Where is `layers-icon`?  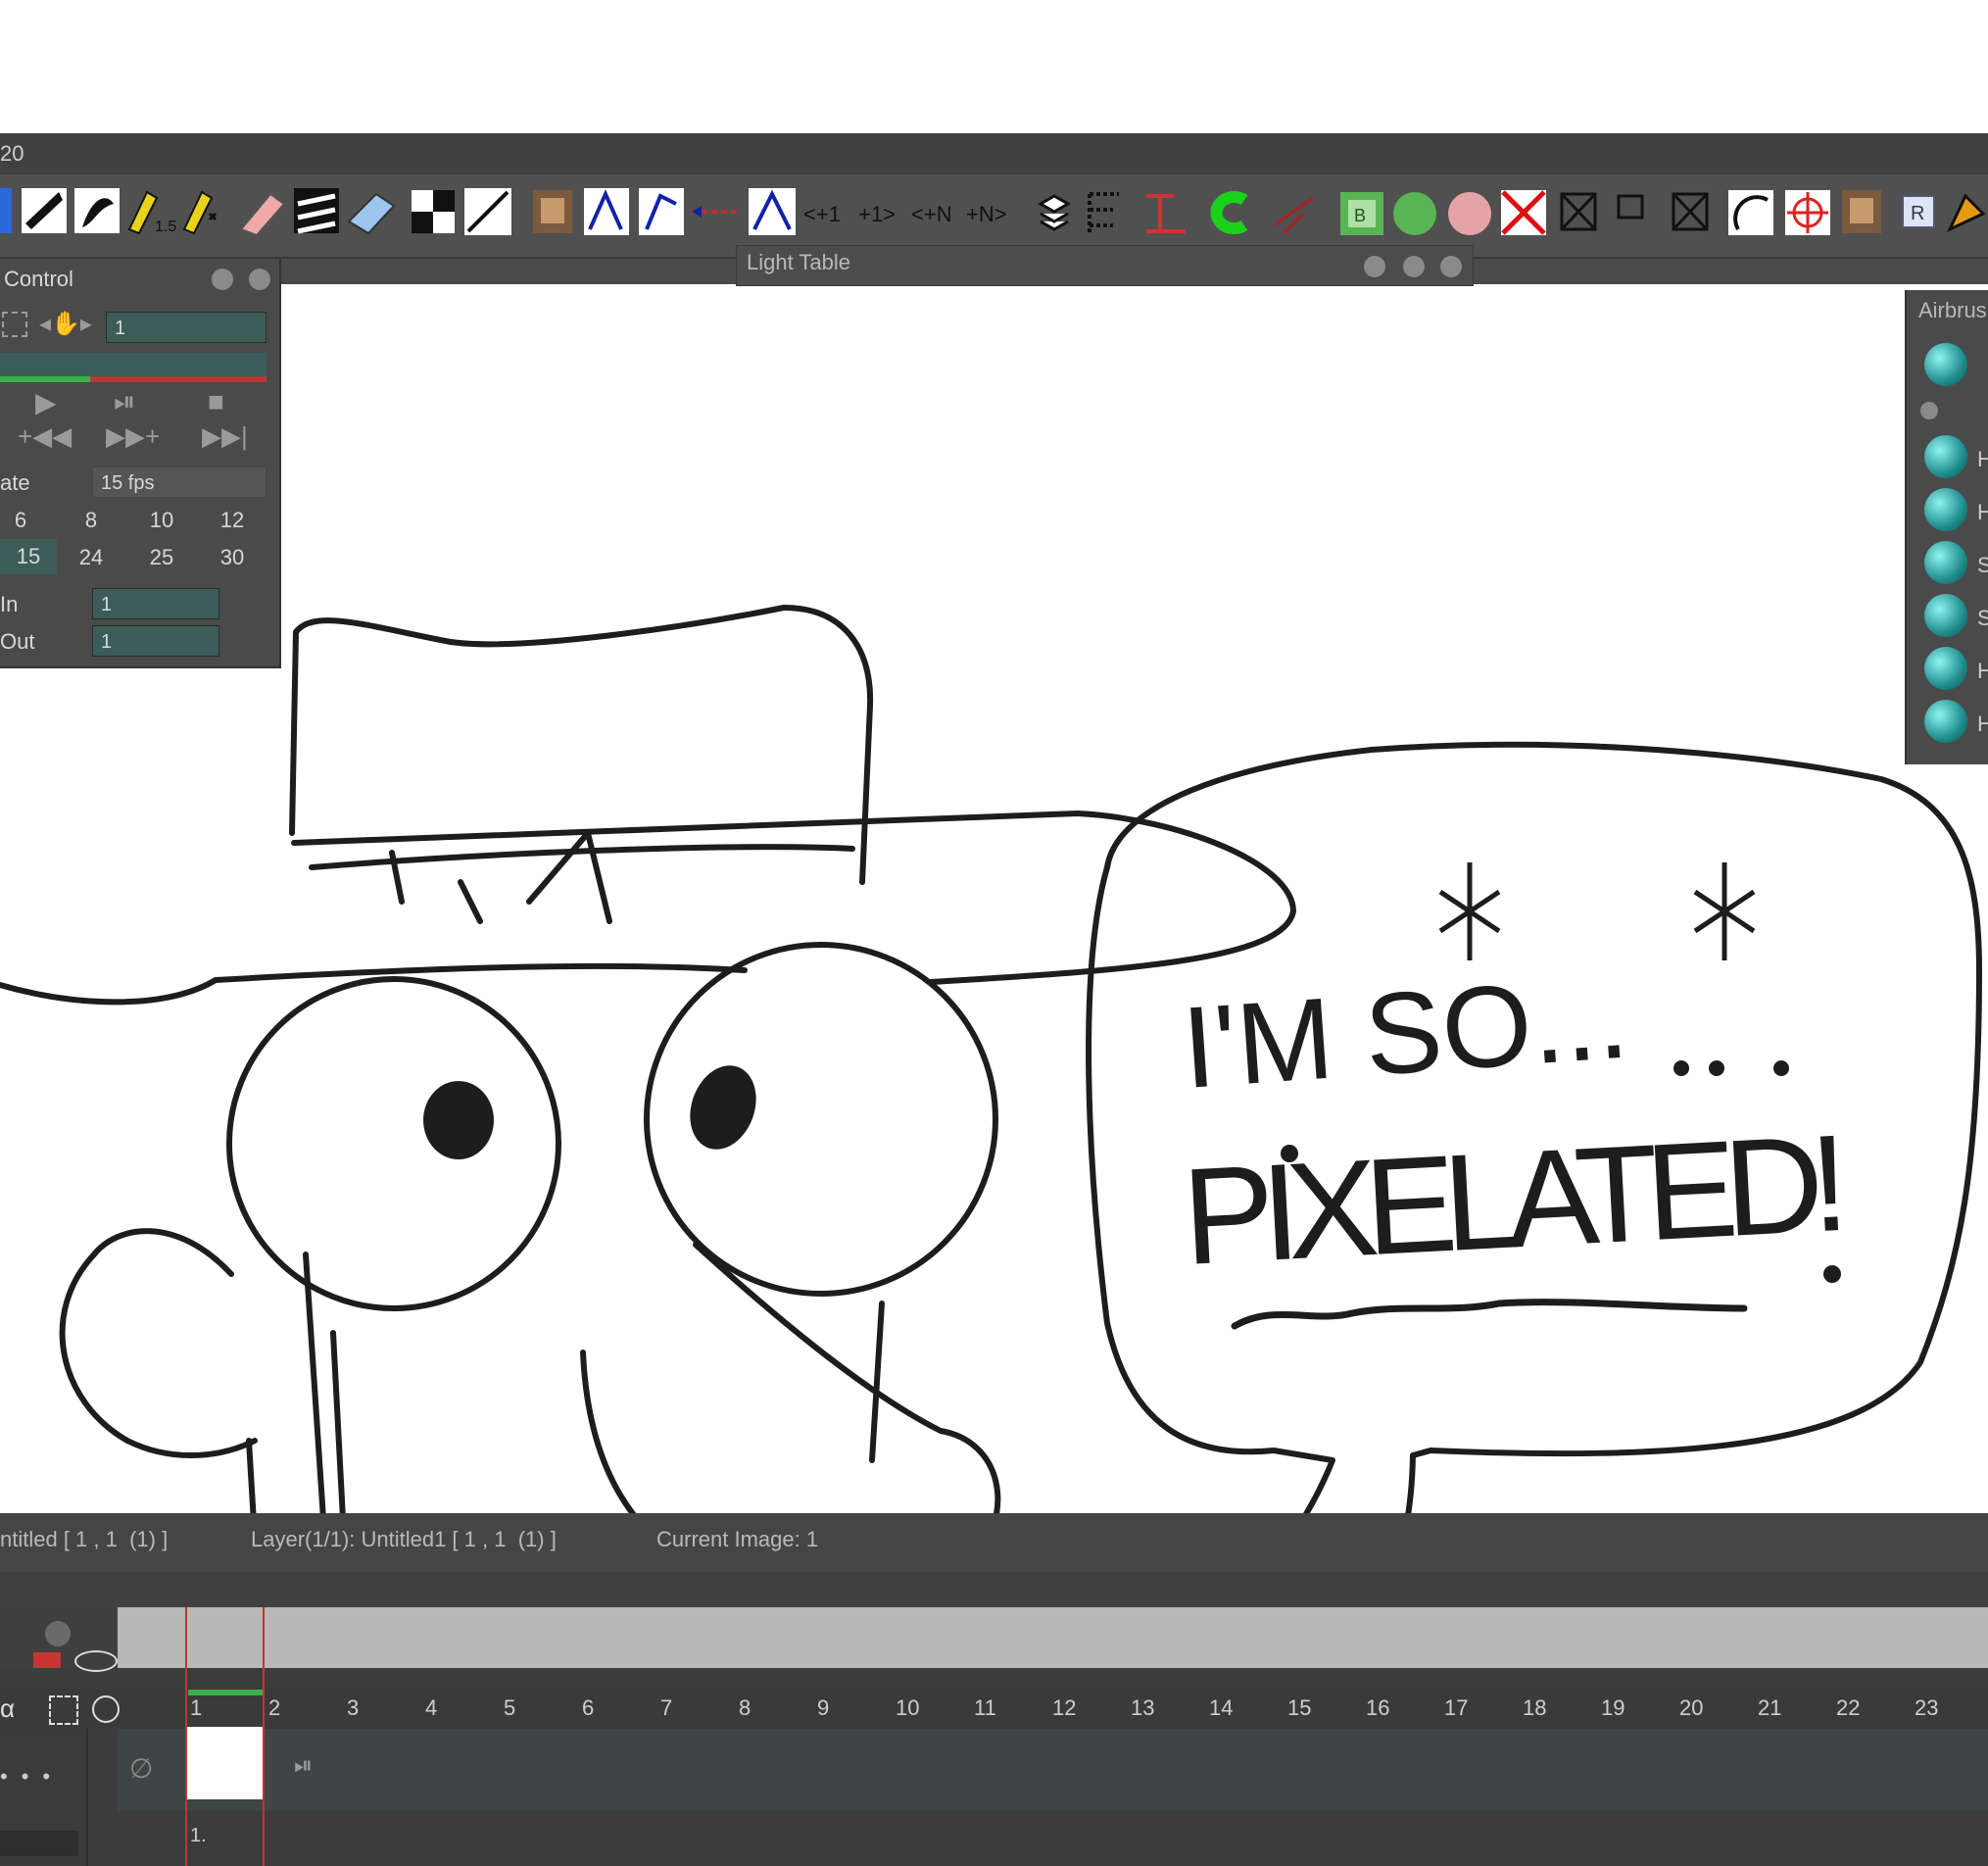 layers-icon is located at coordinates (1054, 212).